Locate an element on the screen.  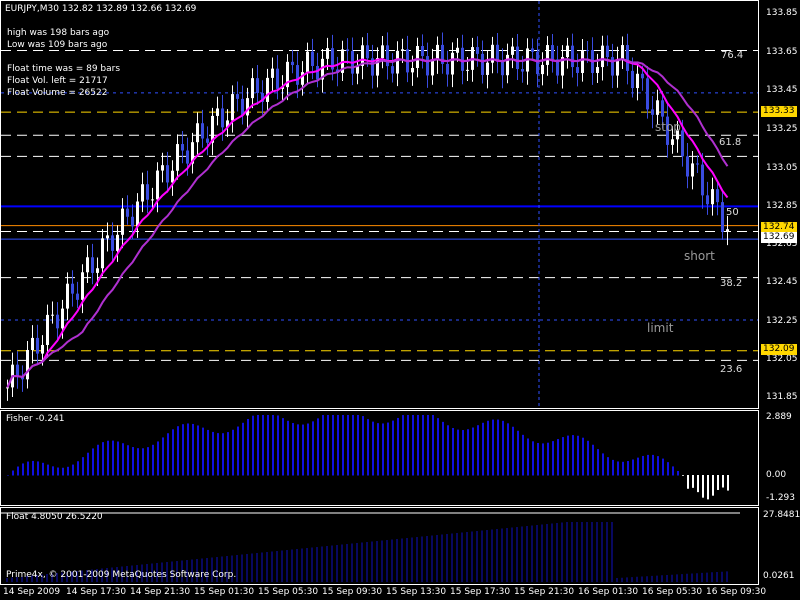
price-tick: 132.05 is located at coordinates (782, 359).